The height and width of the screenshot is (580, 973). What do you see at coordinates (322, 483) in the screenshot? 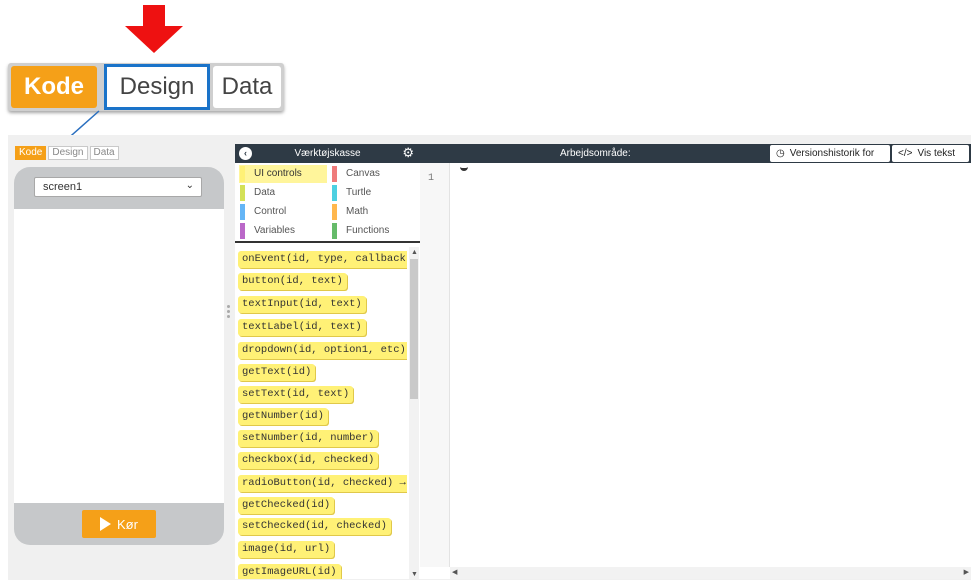
I see `block-radiobutton: radioButton(id, checked) →` at bounding box center [322, 483].